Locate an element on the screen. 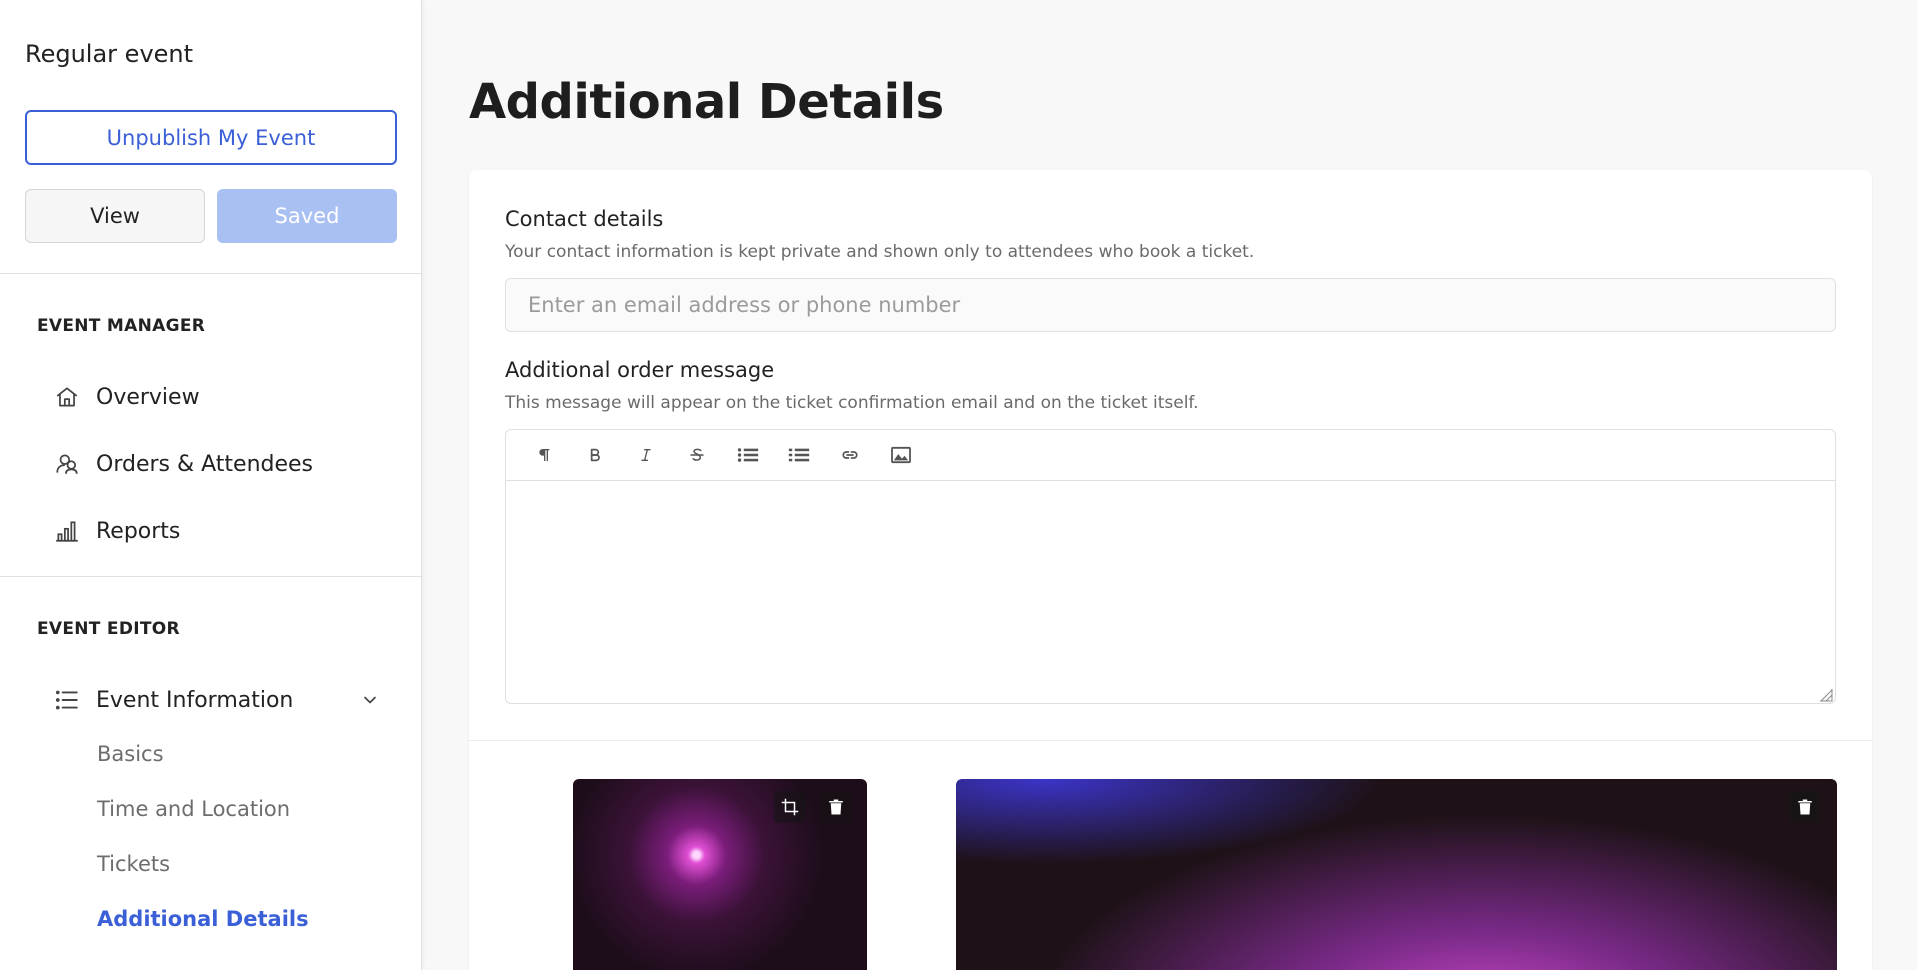  sidebar-subitem-time-location: Time and Location is located at coordinates (193, 809).